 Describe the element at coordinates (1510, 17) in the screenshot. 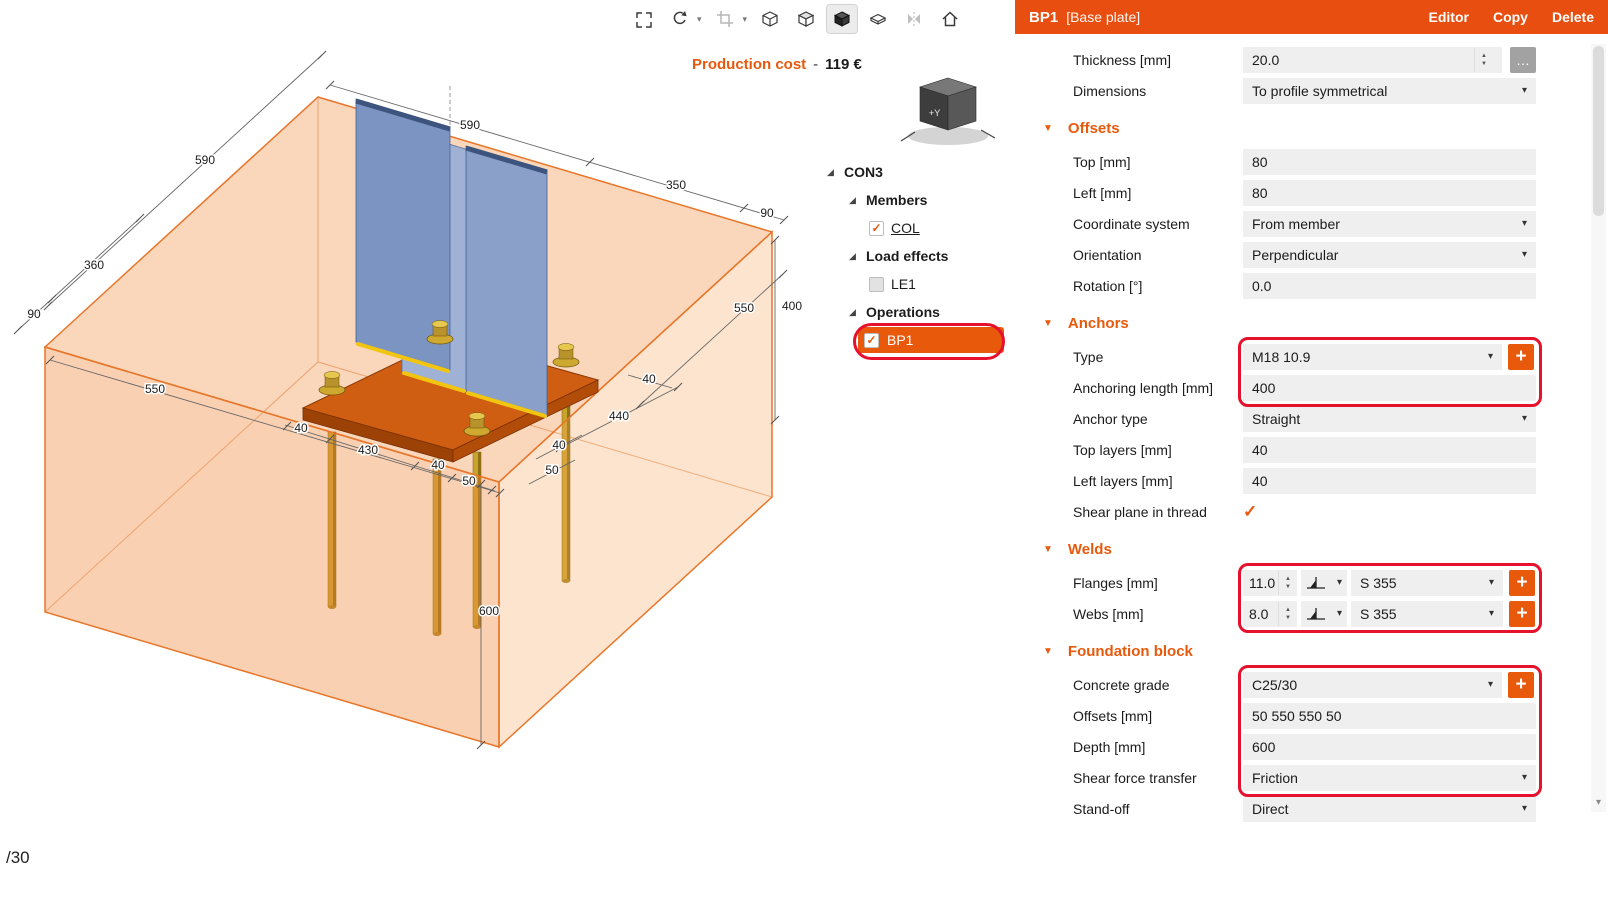

I see `copy-button: Copy` at that location.